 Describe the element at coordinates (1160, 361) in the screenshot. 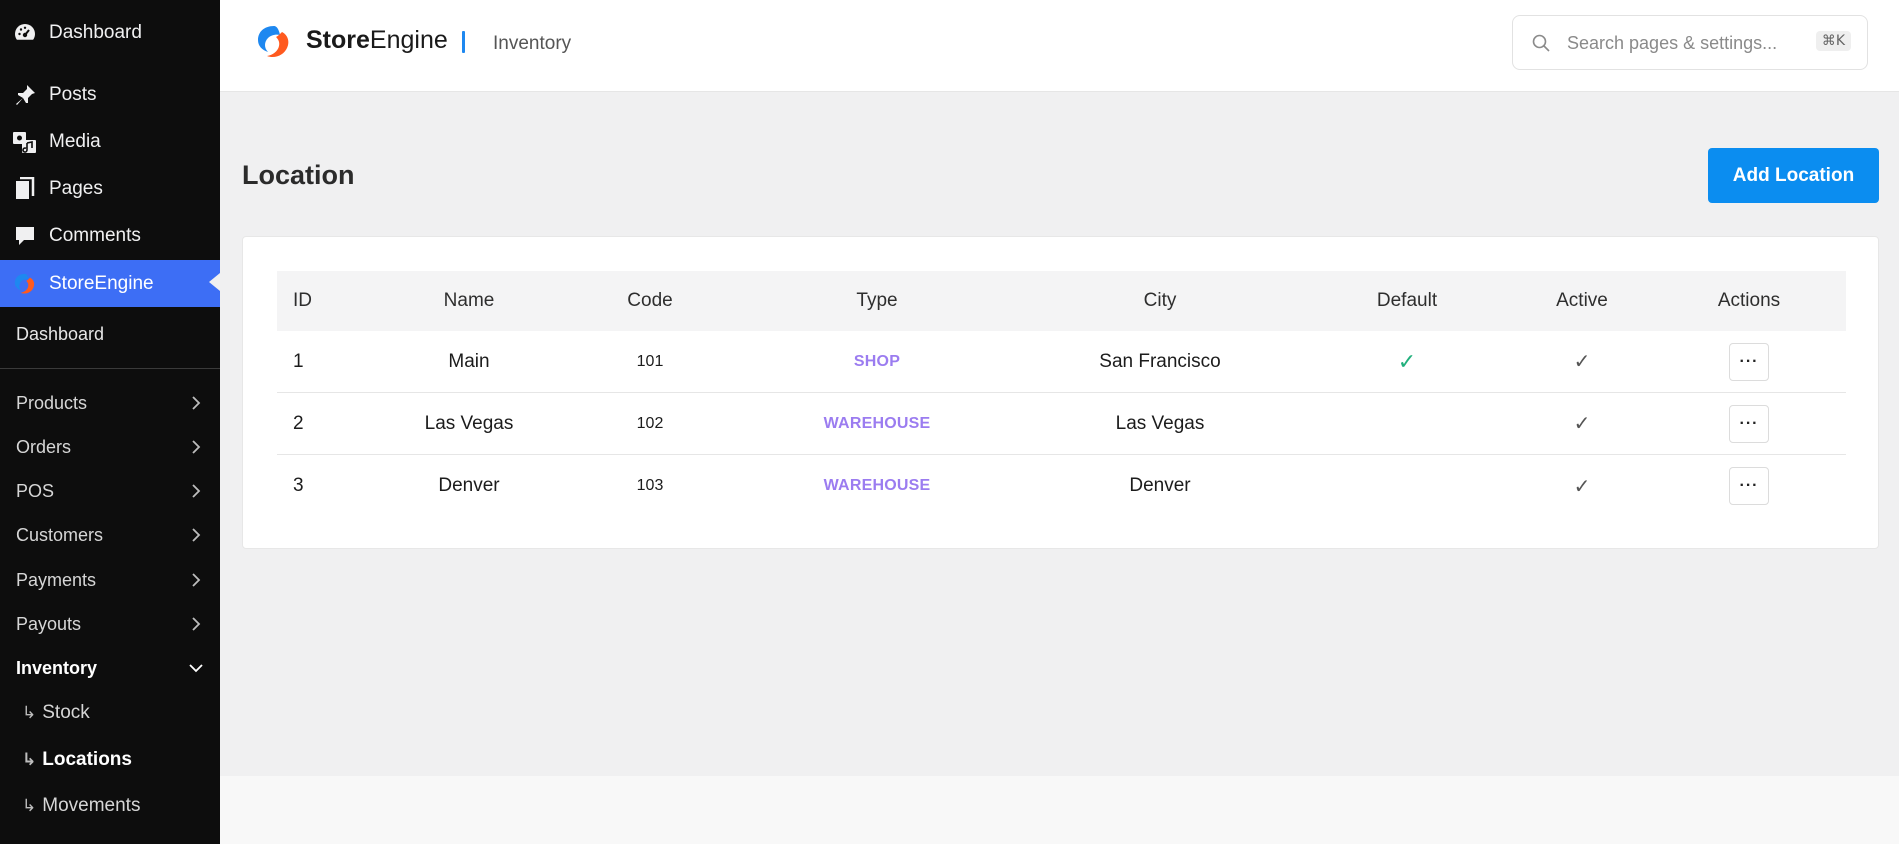

I see `cell-city: San Francisco` at that location.